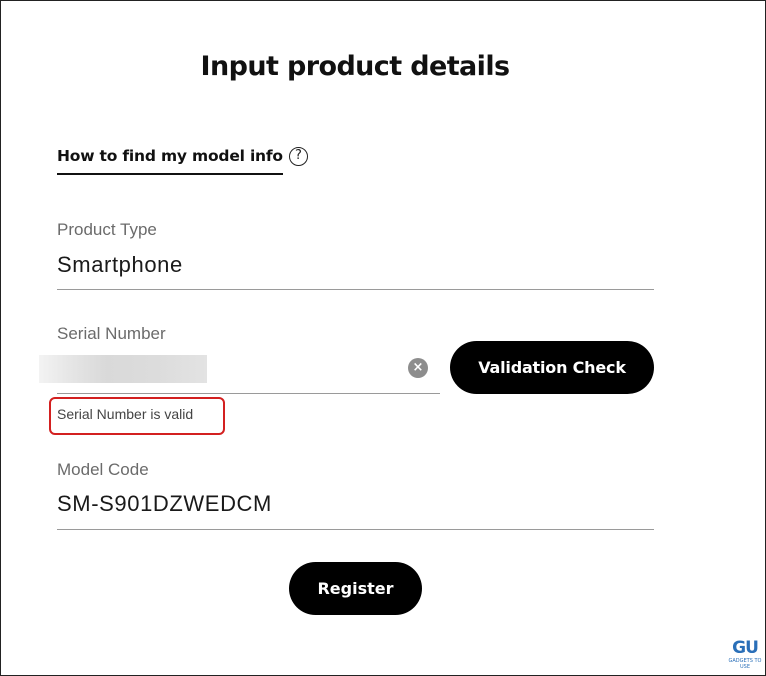 The image size is (766, 676). What do you see at coordinates (552, 367) in the screenshot?
I see `validation-check-button: Validation Check` at bounding box center [552, 367].